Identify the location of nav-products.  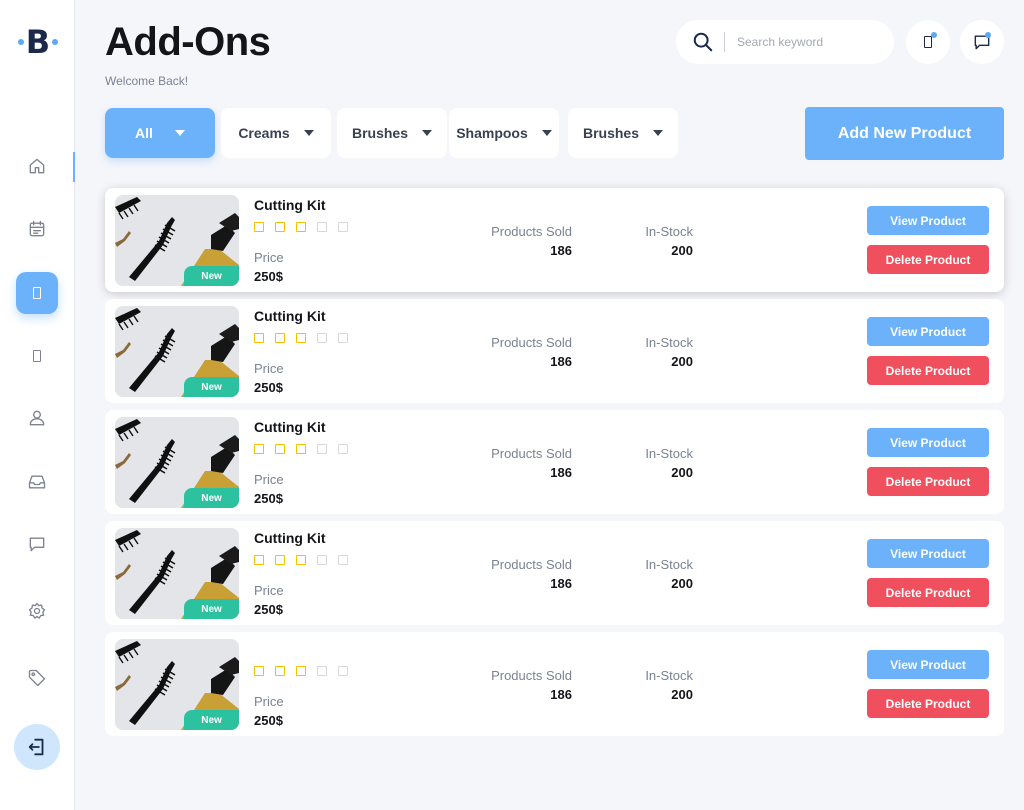
(37, 293).